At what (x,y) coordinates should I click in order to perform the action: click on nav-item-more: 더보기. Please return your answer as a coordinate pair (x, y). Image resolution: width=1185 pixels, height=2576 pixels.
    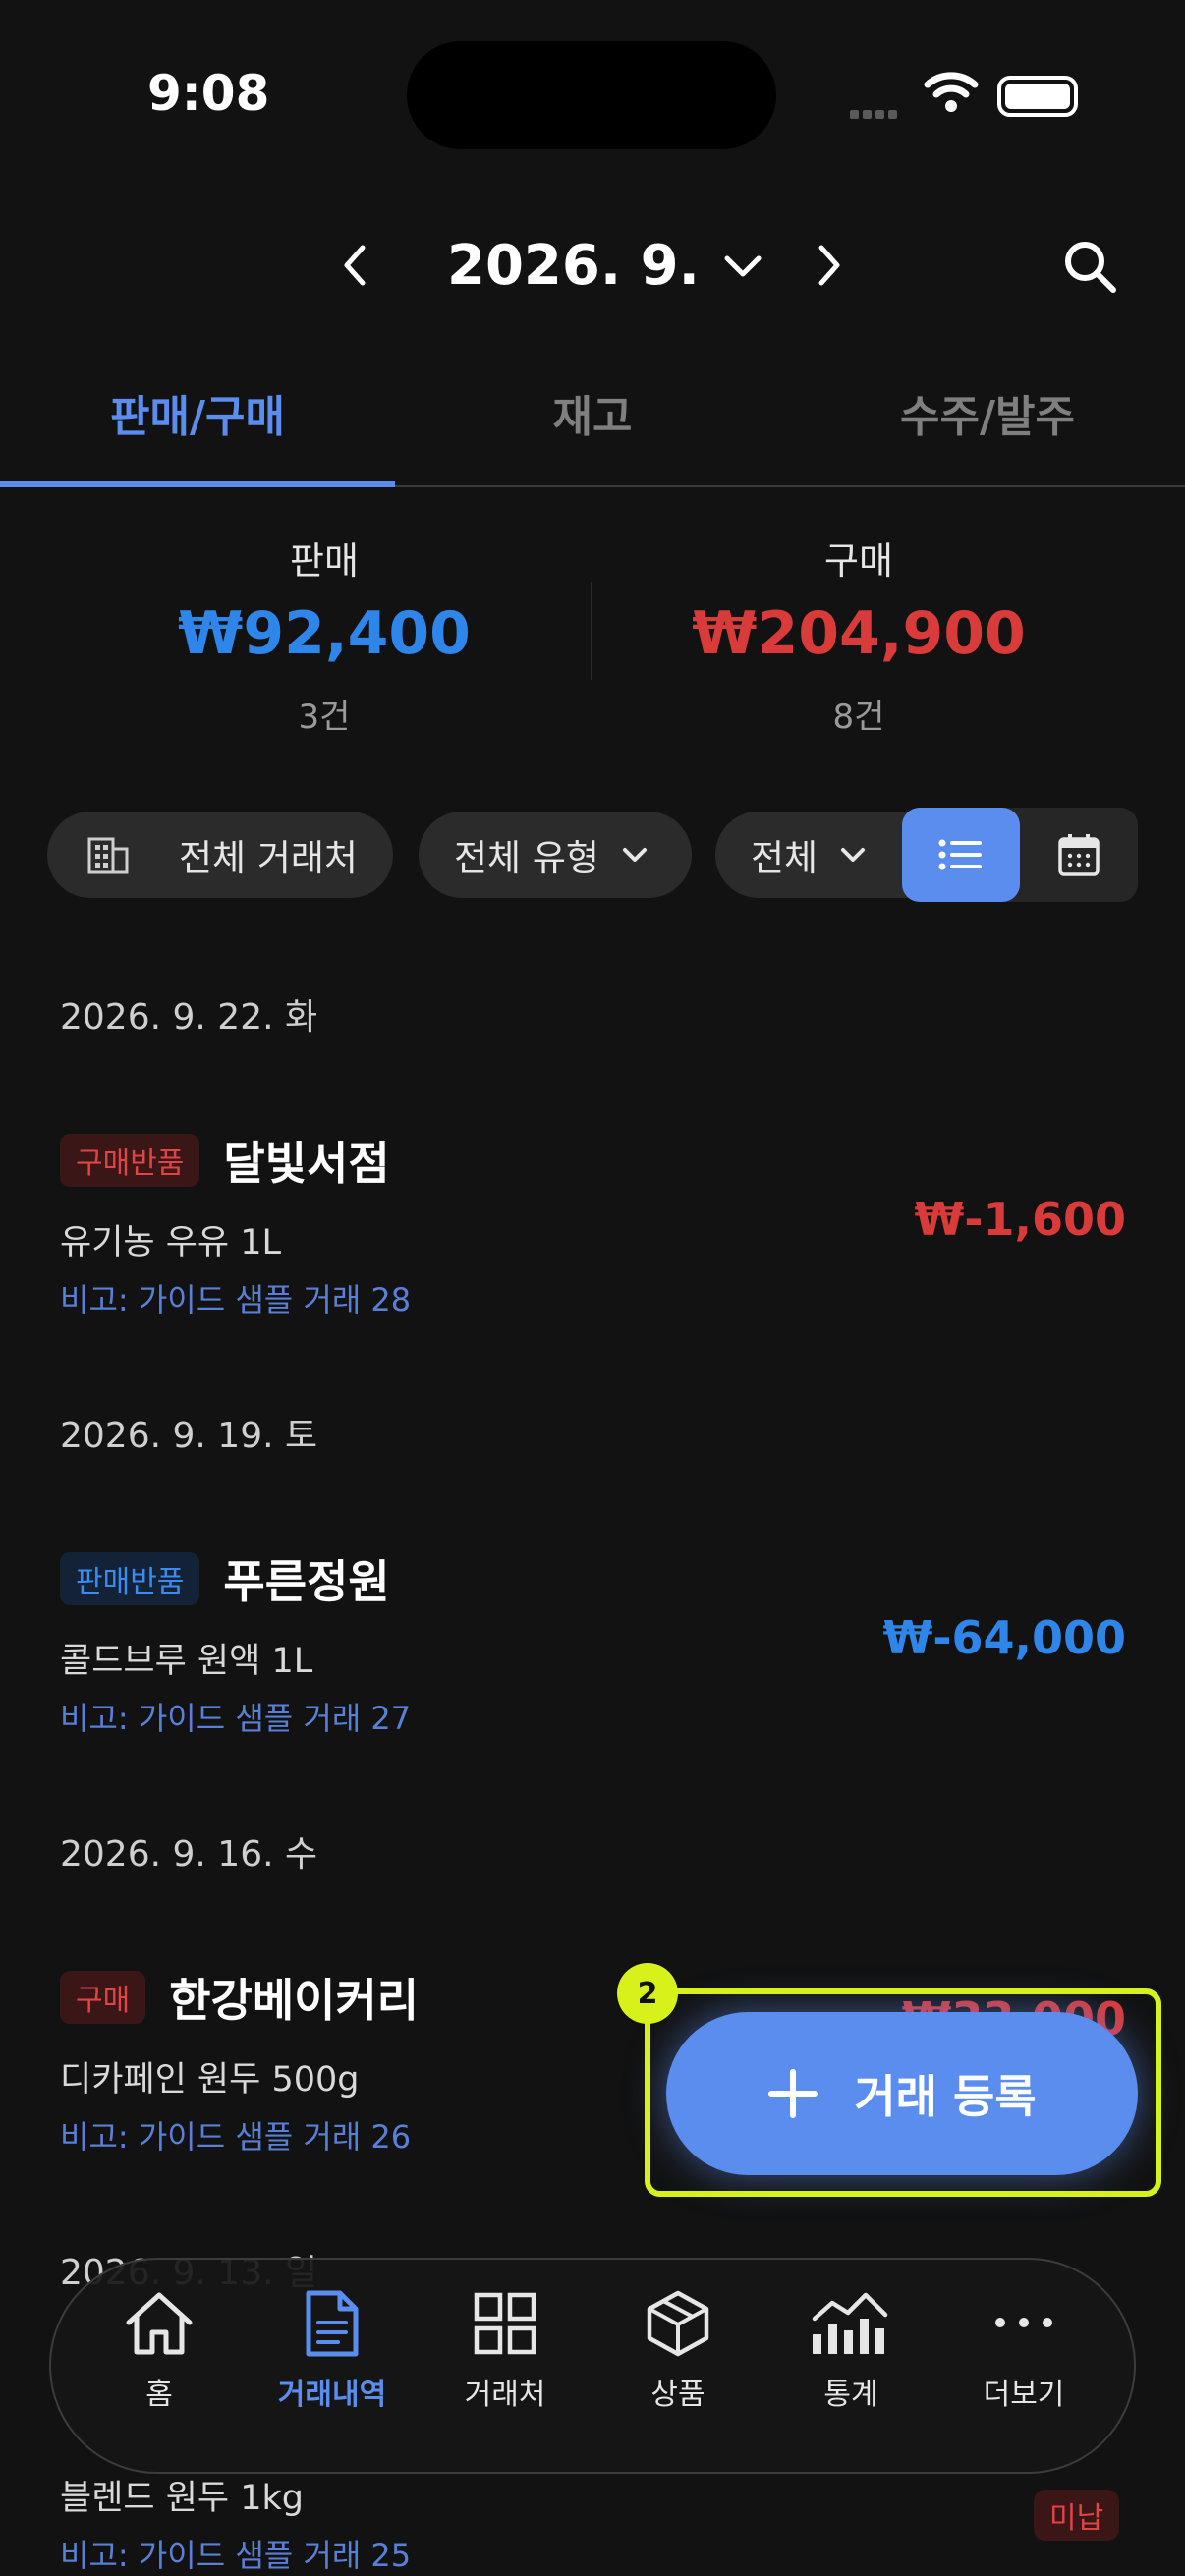
    Looking at the image, I should click on (1024, 2351).